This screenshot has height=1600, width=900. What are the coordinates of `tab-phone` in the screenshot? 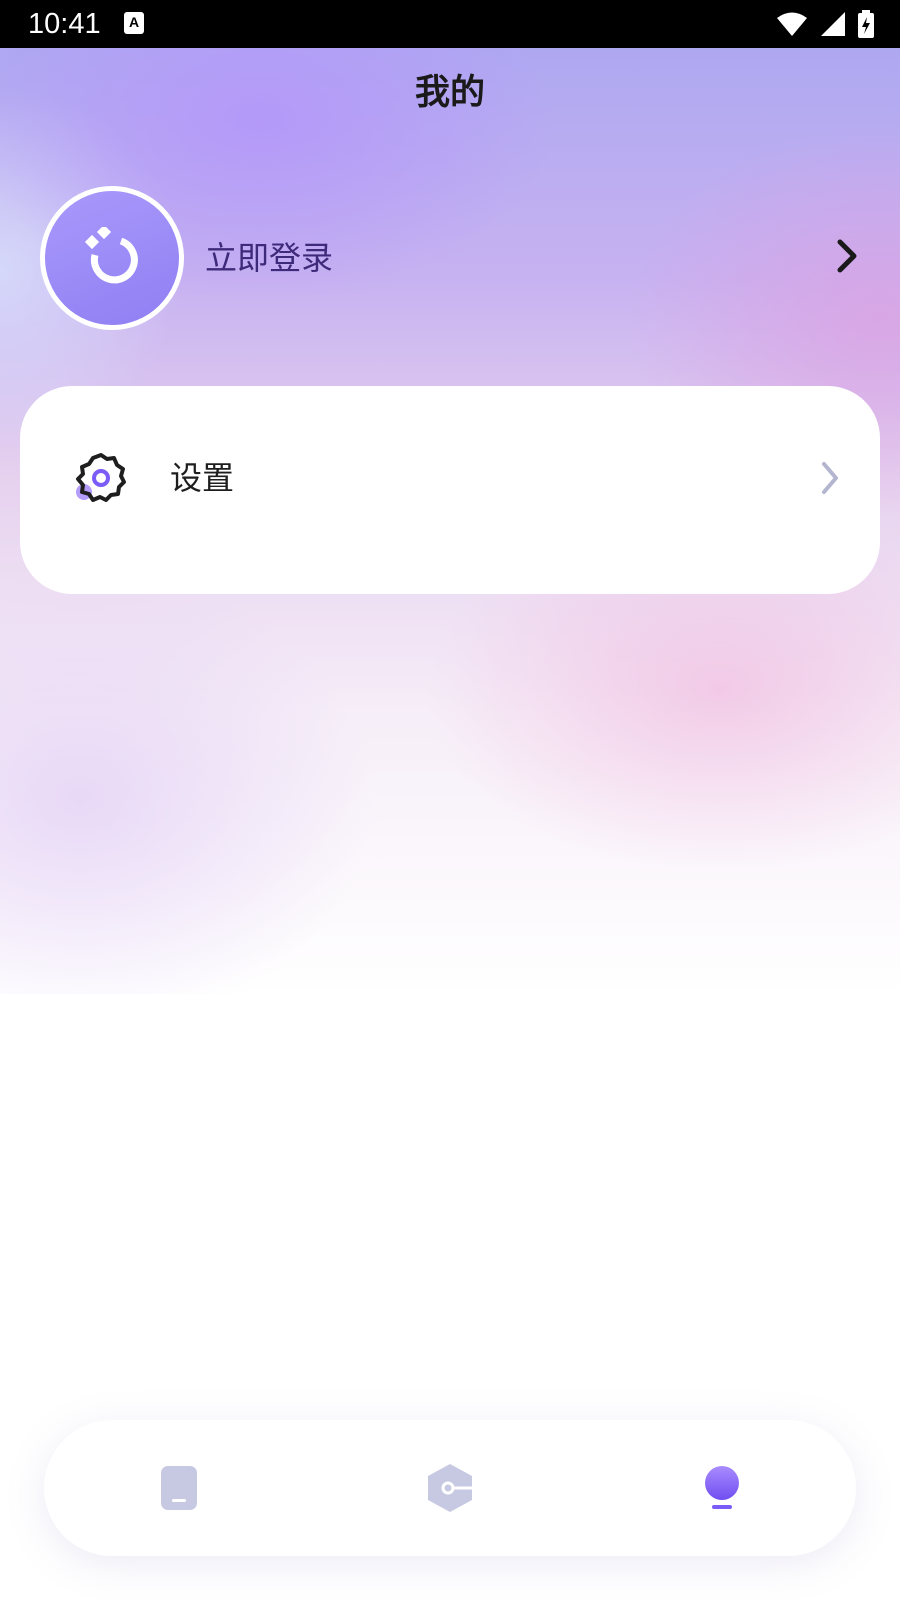 It's located at (179, 1488).